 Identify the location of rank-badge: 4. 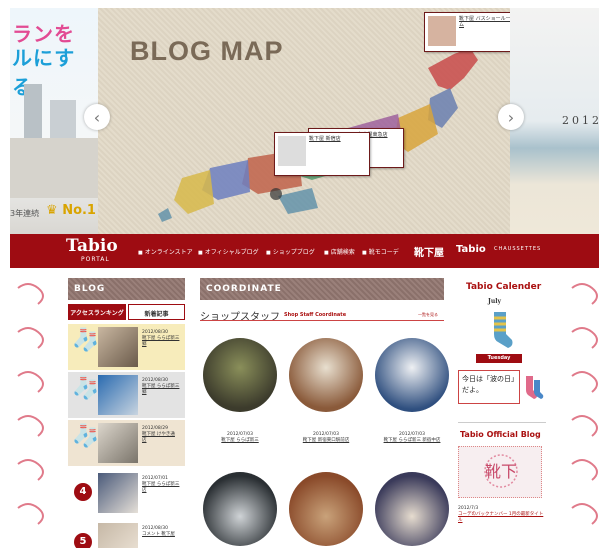
(83, 492).